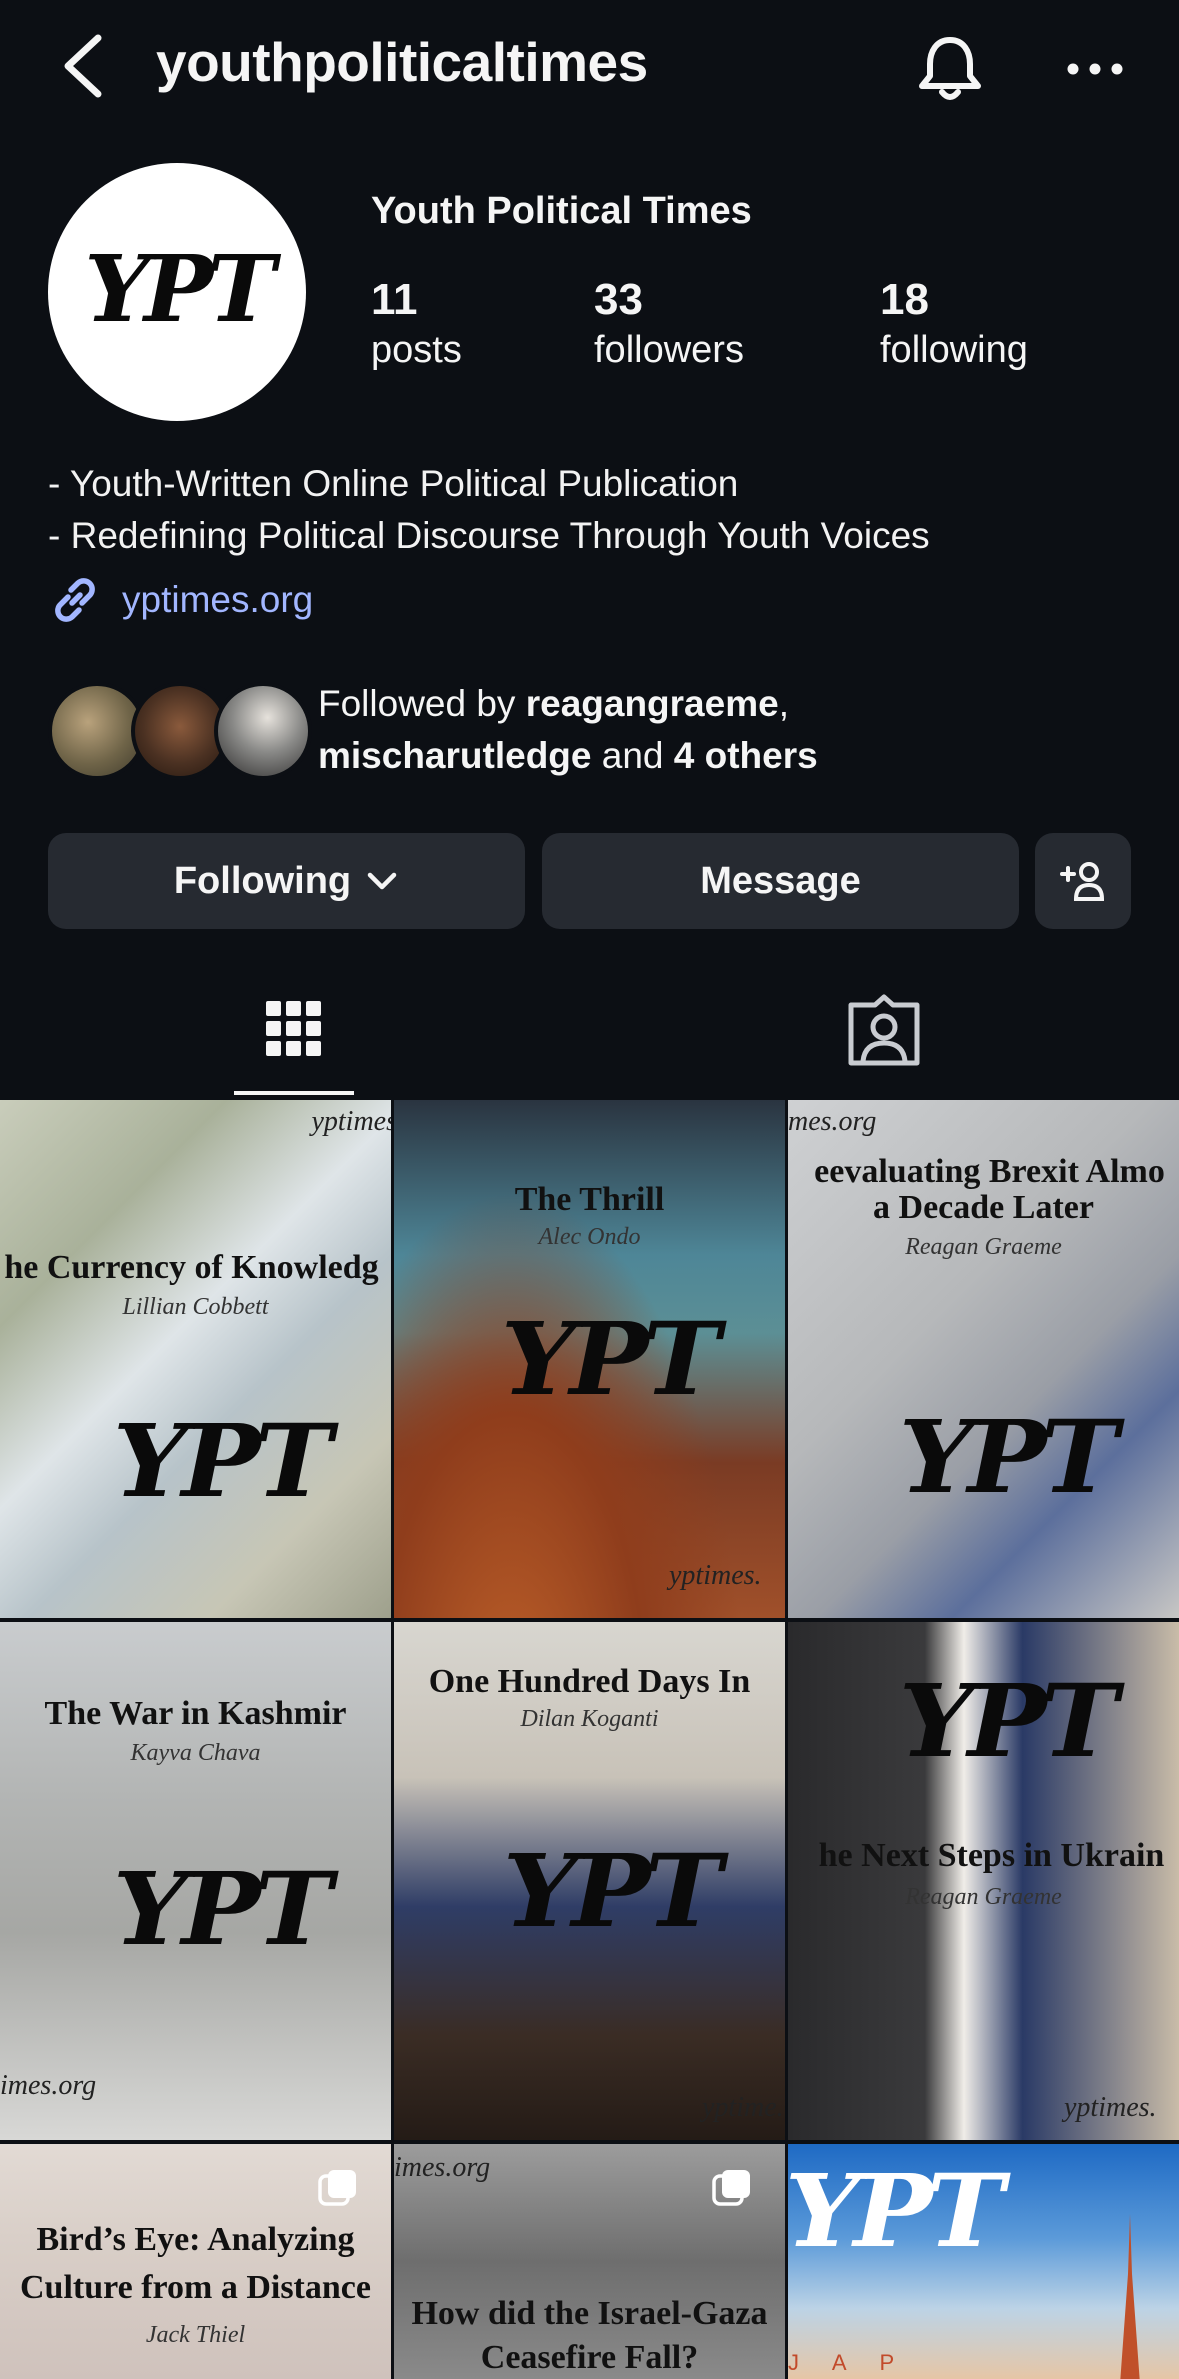 Image resolution: width=1179 pixels, height=2379 pixels. I want to click on message-button-label: Message, so click(780, 880).